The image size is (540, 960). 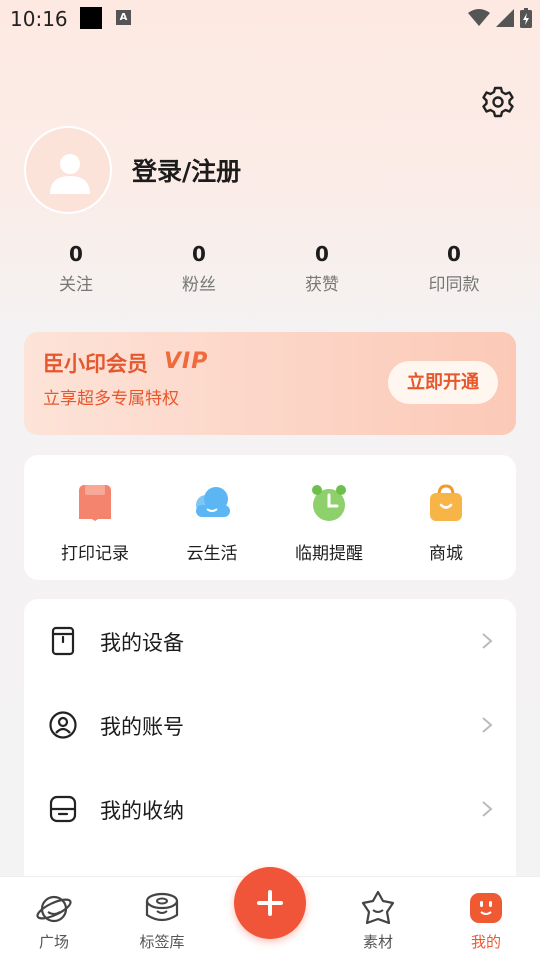 I want to click on notification-letter-icon: A, so click(x=123, y=17).